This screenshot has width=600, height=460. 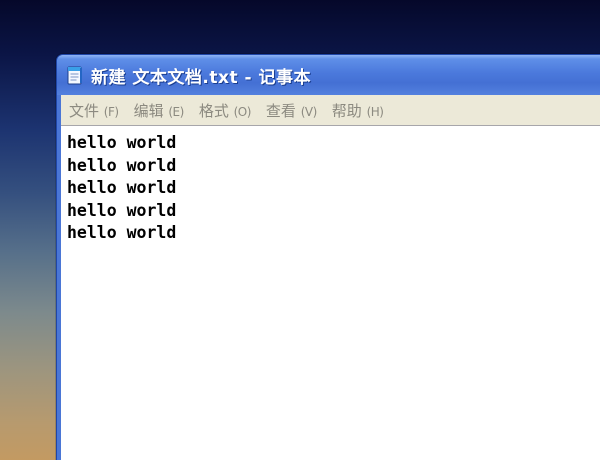 I want to click on title-bar: 新建 文本文档.txt - 记事本, so click(x=328, y=75).